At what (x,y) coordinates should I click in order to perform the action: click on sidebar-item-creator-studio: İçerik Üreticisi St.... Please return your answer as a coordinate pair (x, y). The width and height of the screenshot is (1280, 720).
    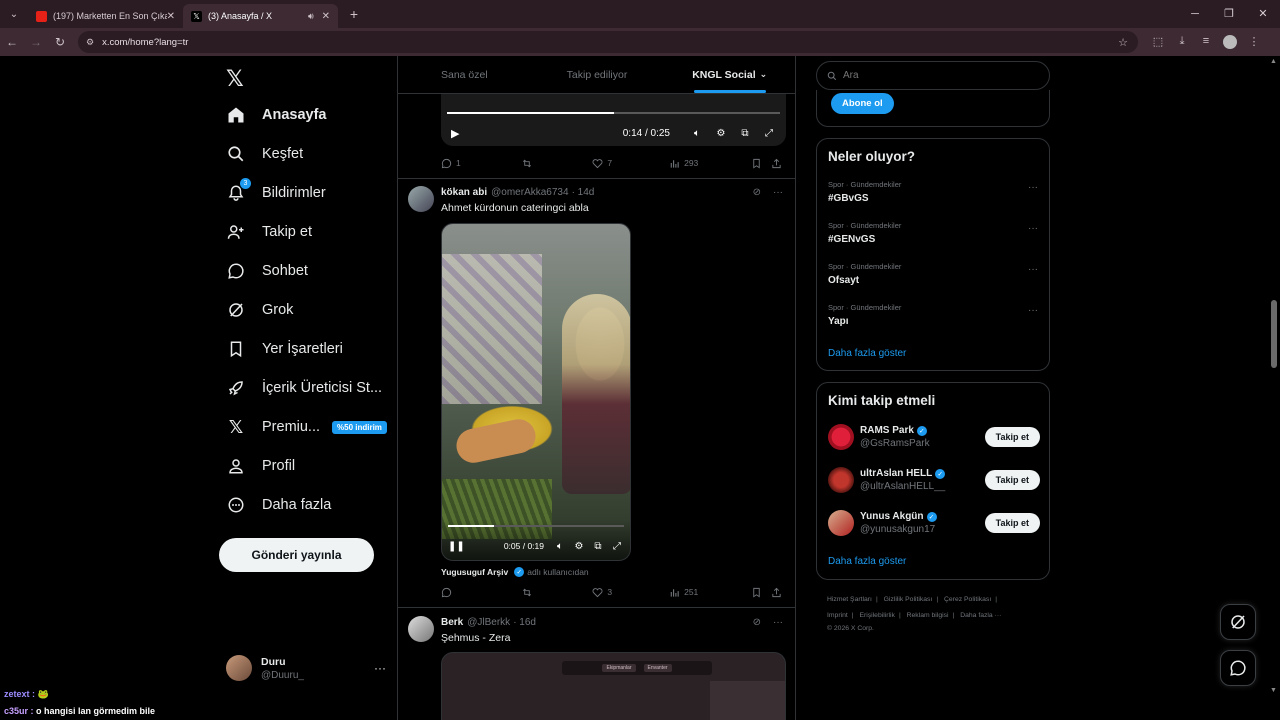
    Looking at the image, I should click on (304, 388).